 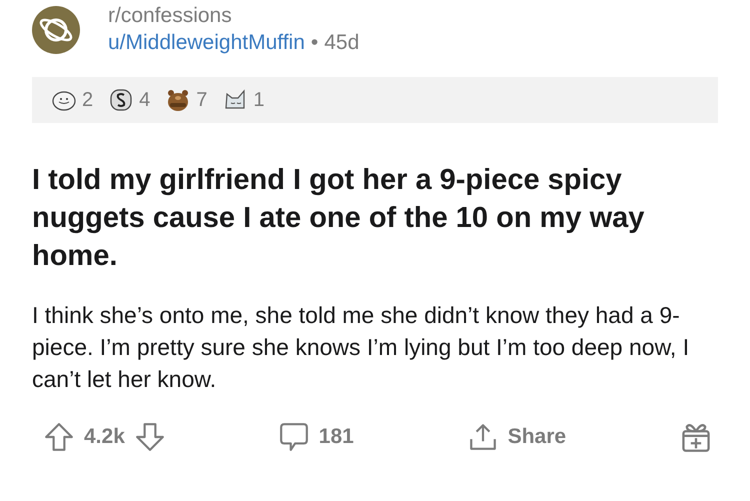 I want to click on vote-score: 4.2k, so click(x=104, y=437).